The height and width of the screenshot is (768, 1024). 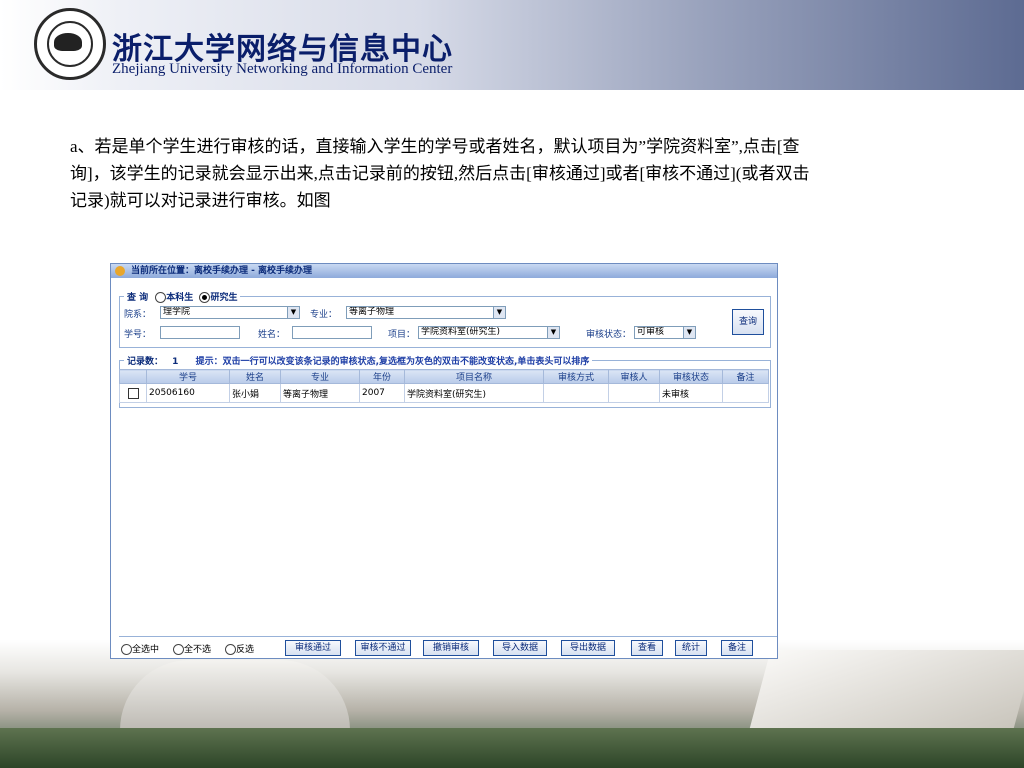 I want to click on invert-option: 反选, so click(x=239, y=648).